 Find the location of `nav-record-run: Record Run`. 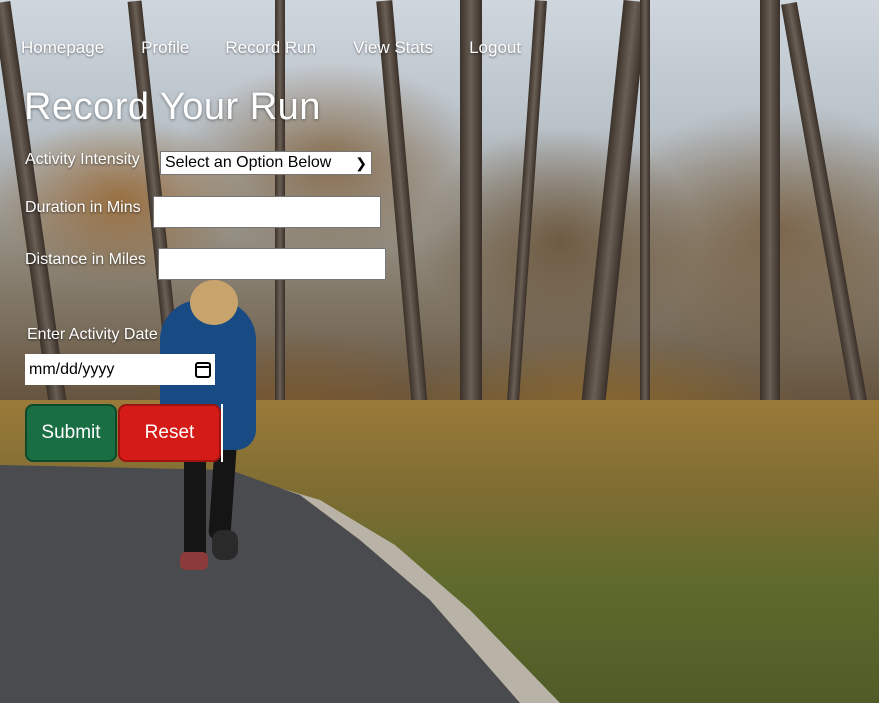

nav-record-run: Record Run is located at coordinates (270, 48).